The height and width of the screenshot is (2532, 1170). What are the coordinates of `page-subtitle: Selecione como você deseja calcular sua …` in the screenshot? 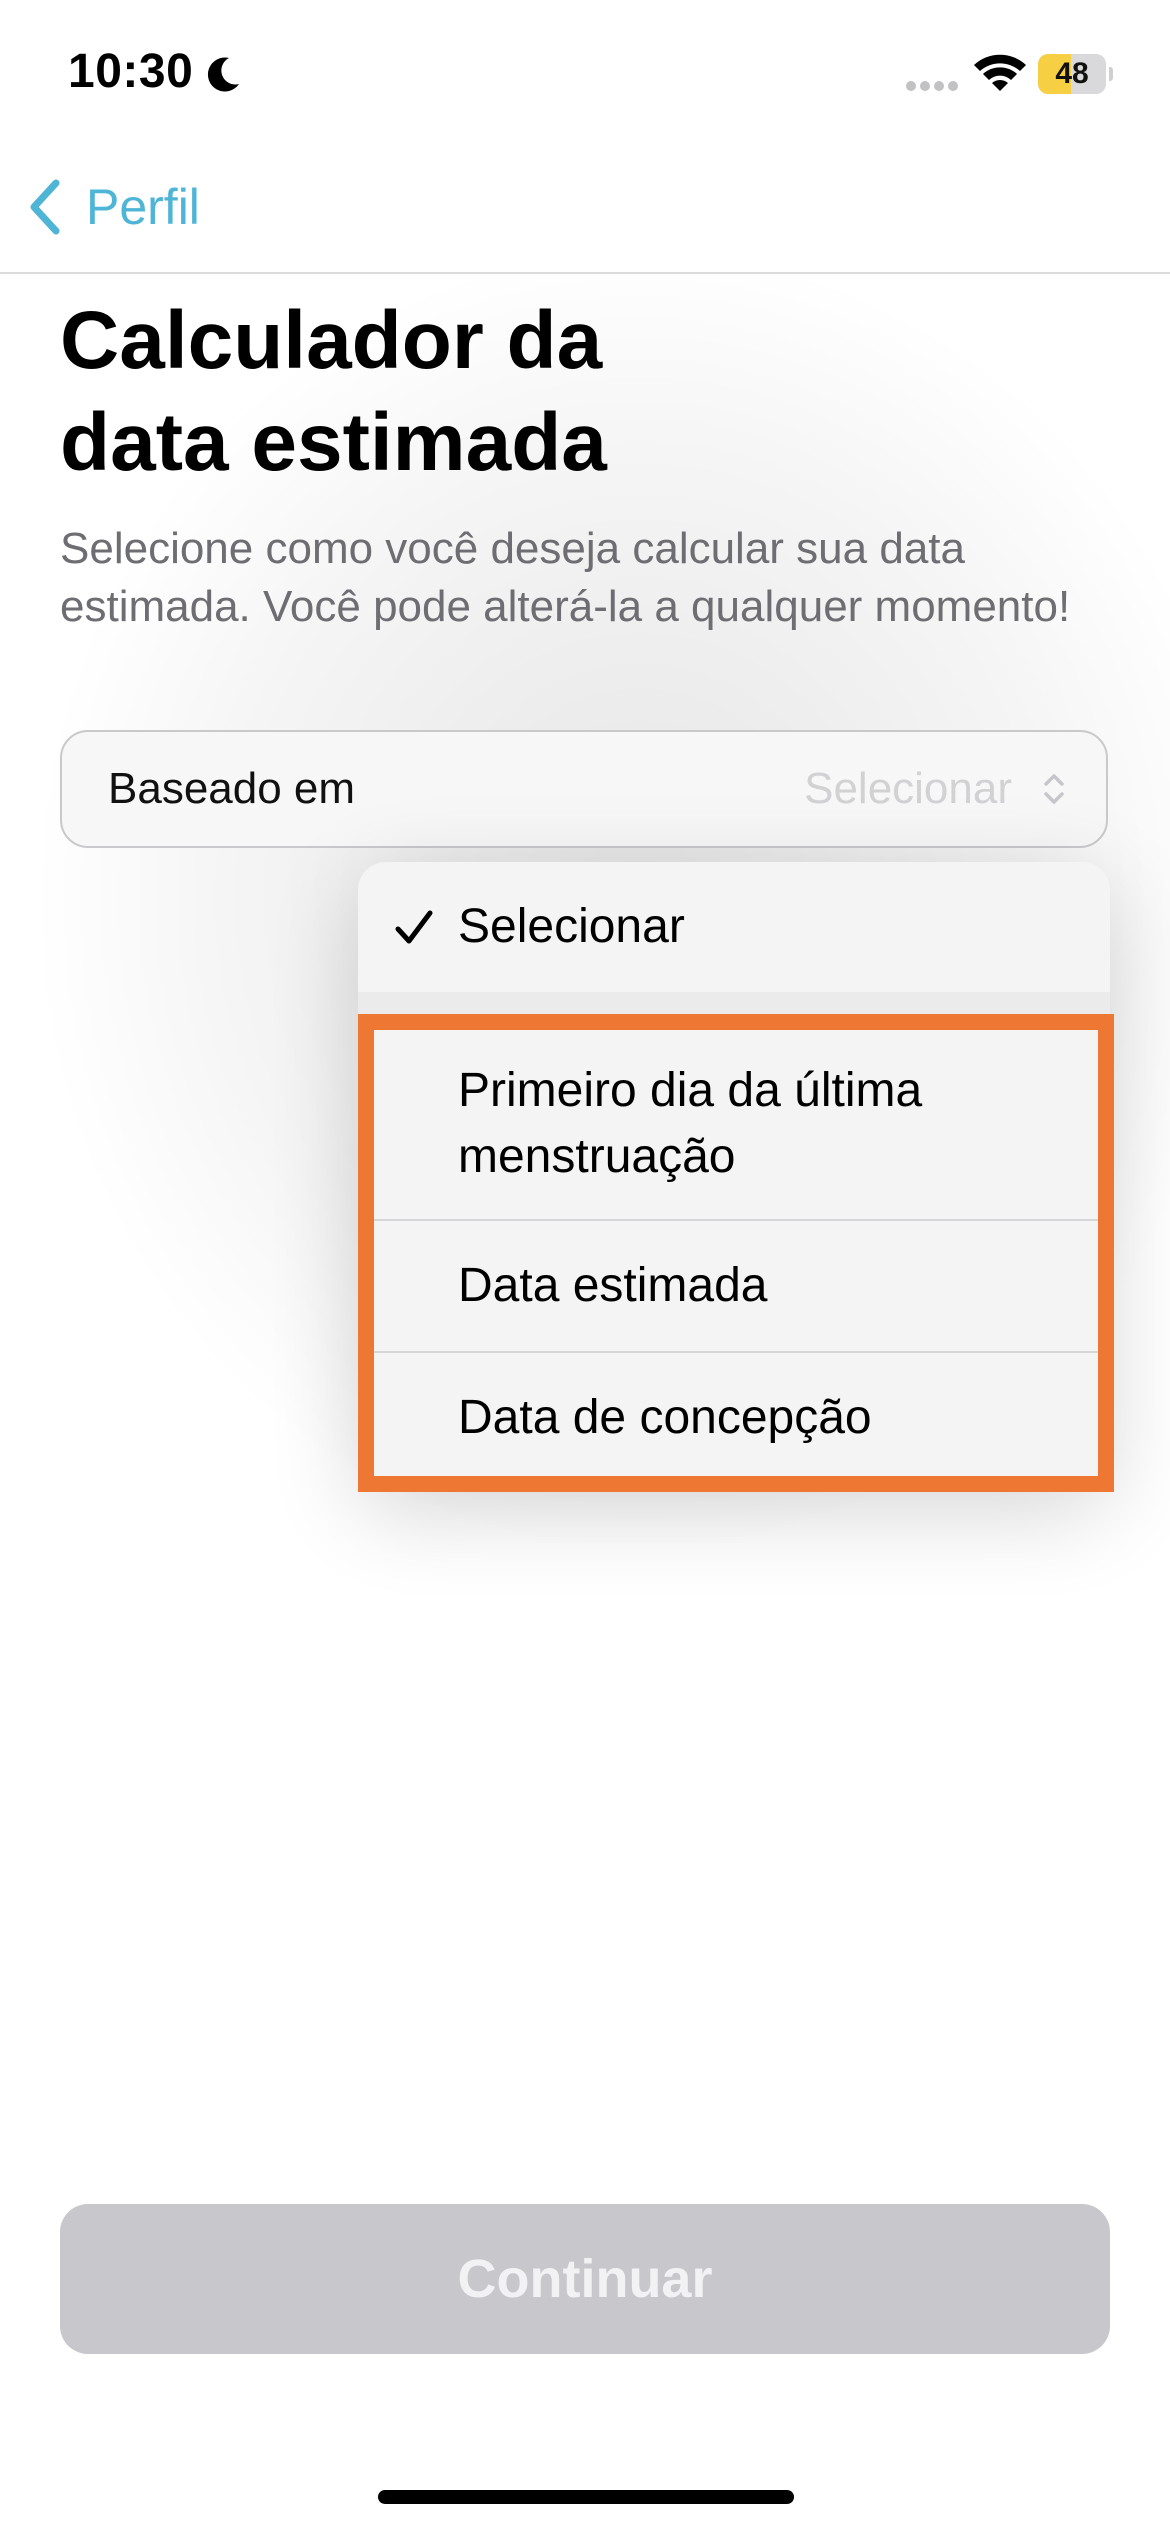 It's located at (565, 577).